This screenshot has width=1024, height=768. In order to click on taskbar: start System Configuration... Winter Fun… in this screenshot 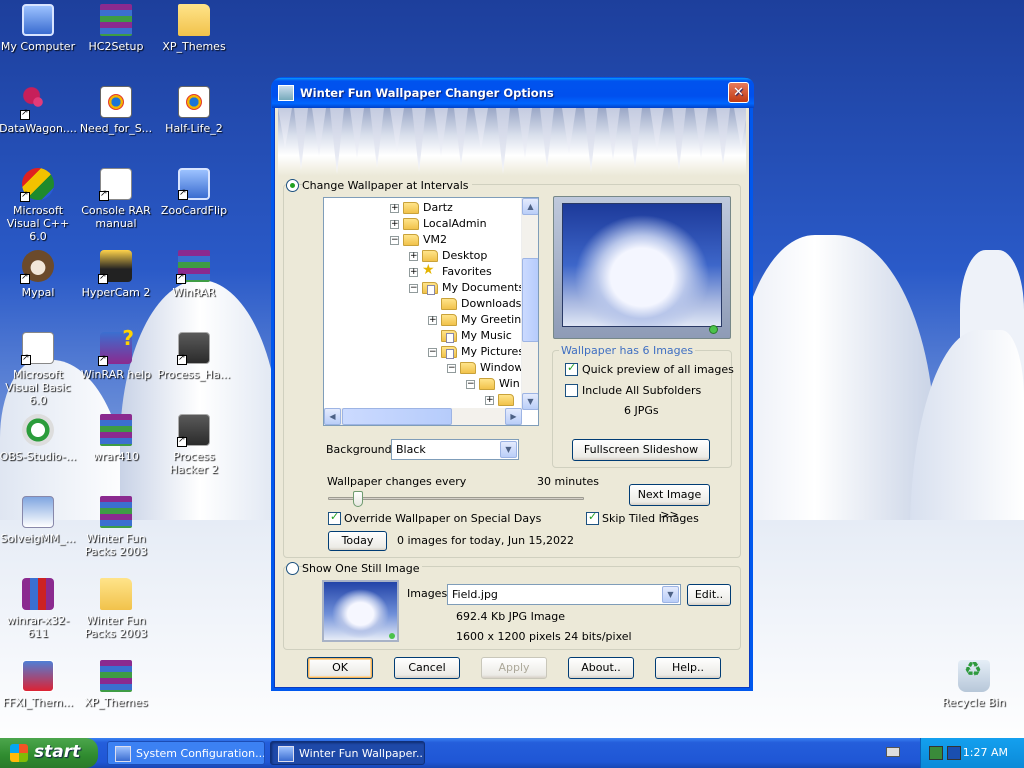, I will do `click(512, 753)`.